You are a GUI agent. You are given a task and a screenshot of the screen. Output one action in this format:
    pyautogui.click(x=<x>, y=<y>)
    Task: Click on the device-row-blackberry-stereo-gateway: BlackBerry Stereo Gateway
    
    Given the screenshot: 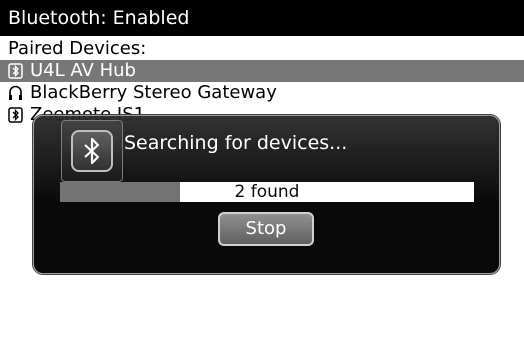 What is the action you would take?
    pyautogui.click(x=262, y=93)
    